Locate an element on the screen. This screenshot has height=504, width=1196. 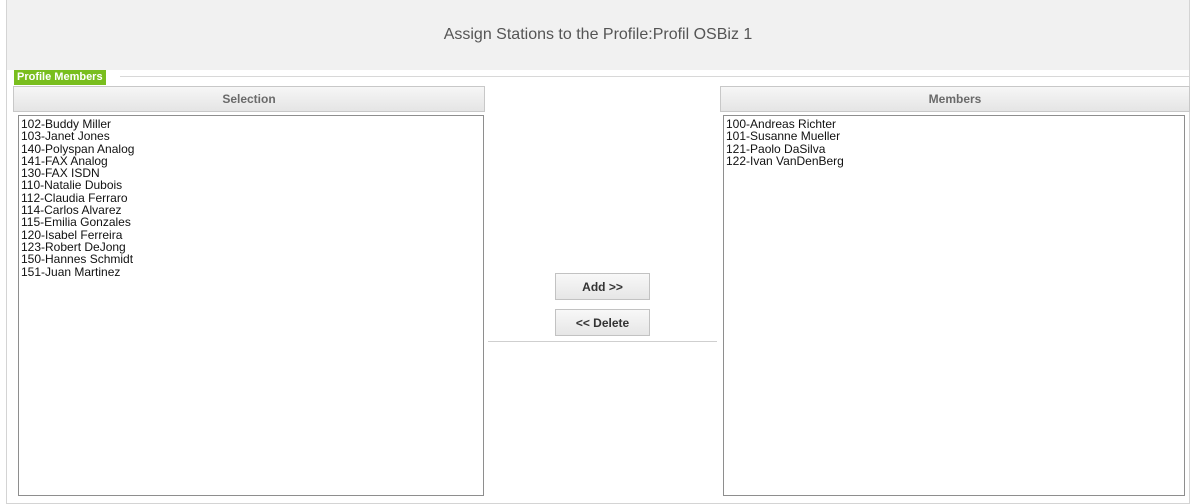
add-button: Add >> is located at coordinates (602, 286).